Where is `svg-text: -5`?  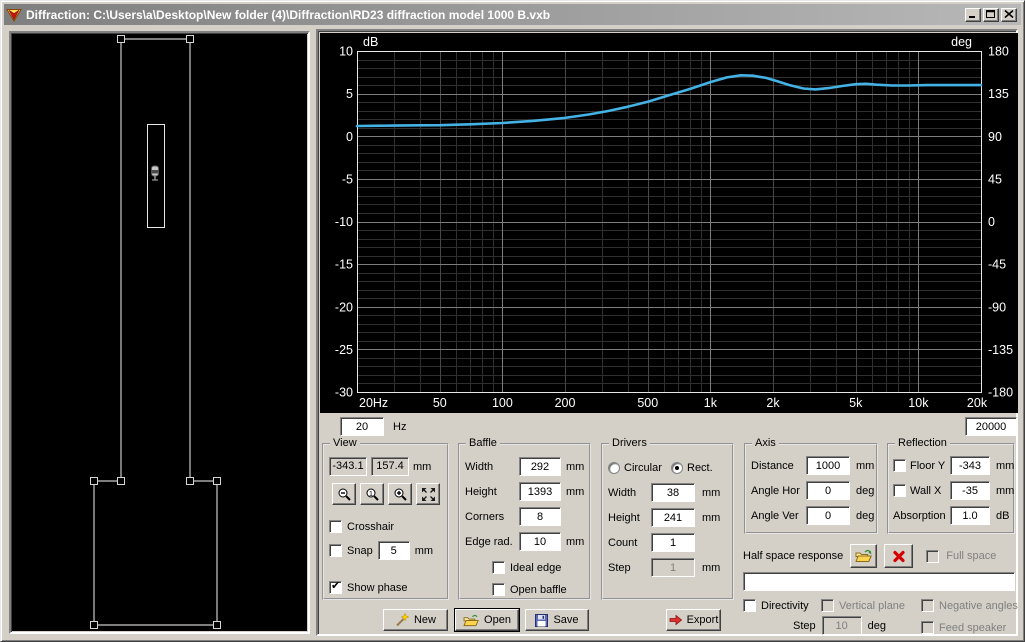 svg-text: -5 is located at coordinates (347, 179).